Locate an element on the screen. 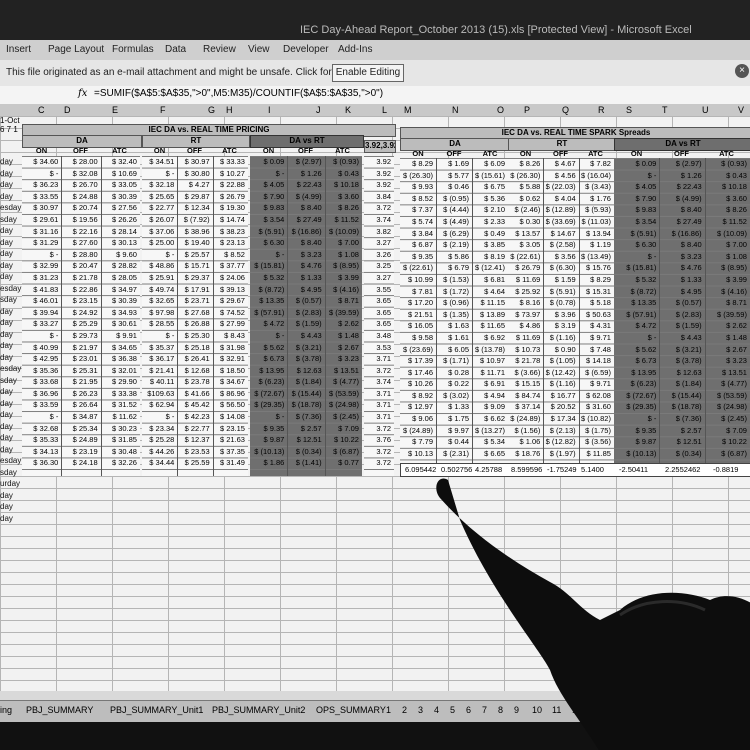  table-cell: $ 38.23 is located at coordinates (229, 232).